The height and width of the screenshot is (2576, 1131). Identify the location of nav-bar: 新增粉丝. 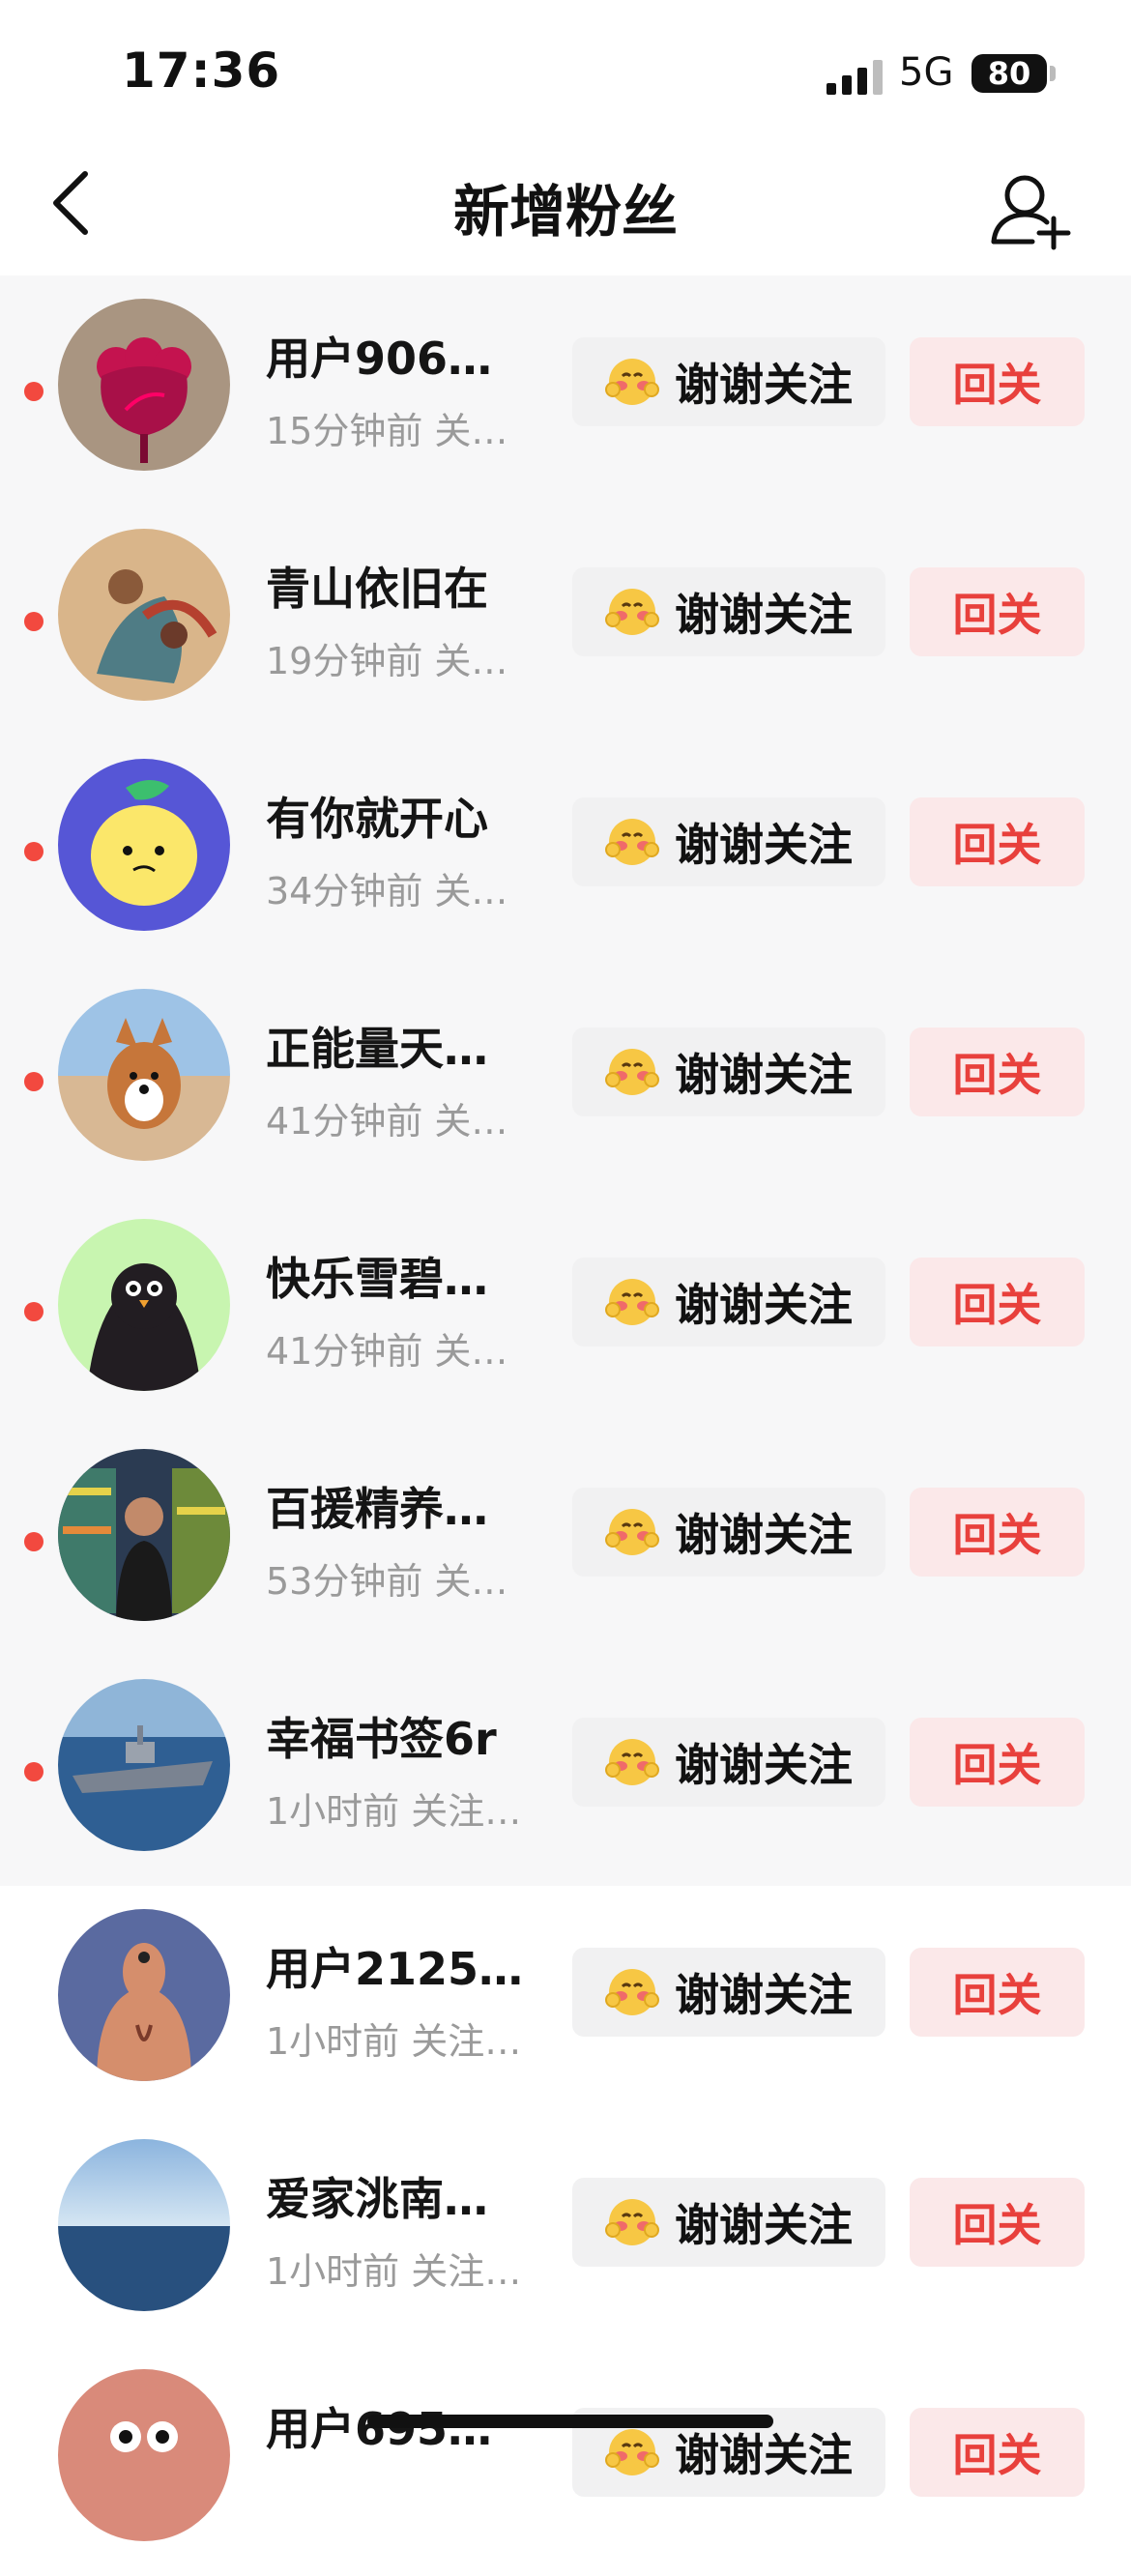
(565, 210).